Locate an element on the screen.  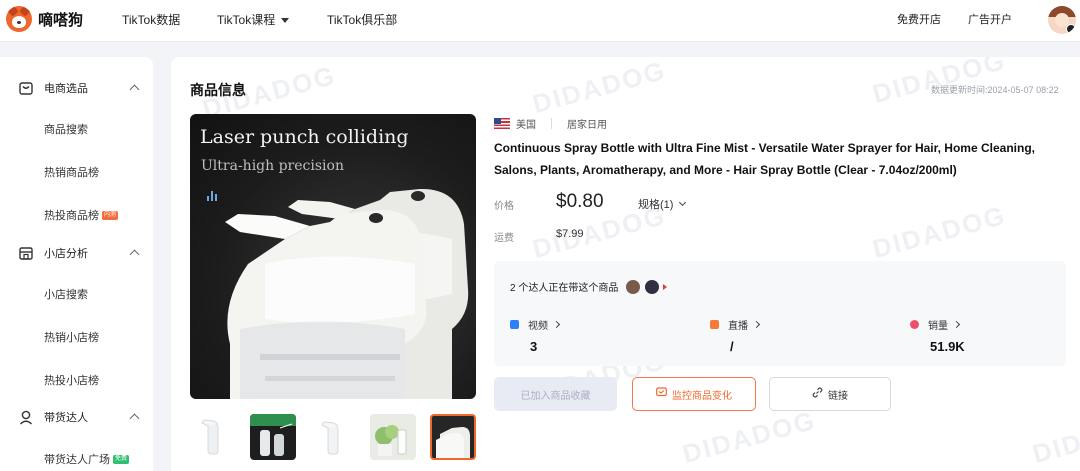
sales-icon is located at coordinates (914, 324).